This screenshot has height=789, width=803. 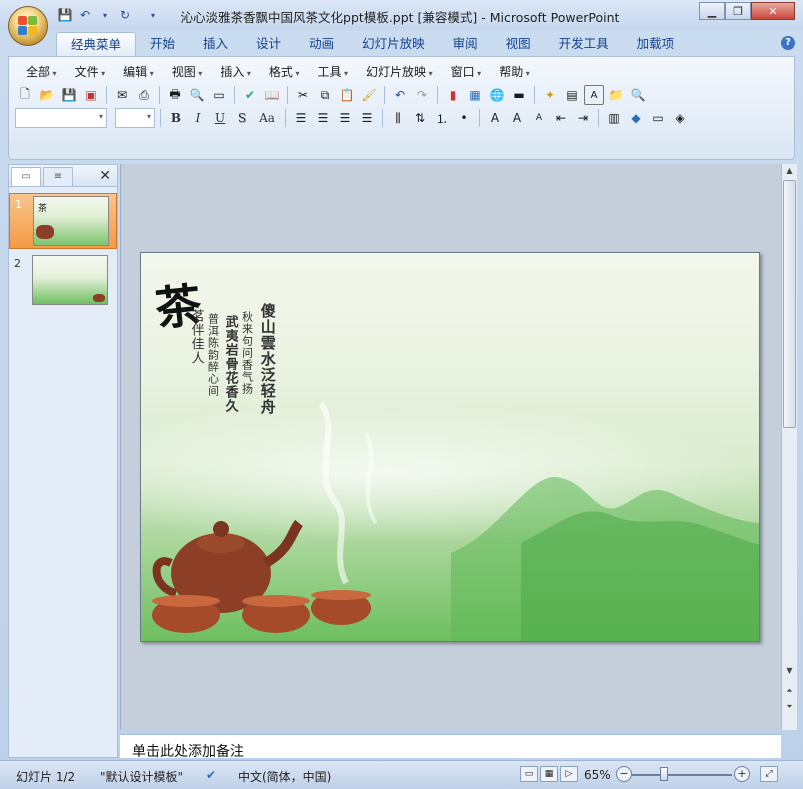 What do you see at coordinates (497, 95) in the screenshot?
I see `hyperlink-icon: 🌐` at bounding box center [497, 95].